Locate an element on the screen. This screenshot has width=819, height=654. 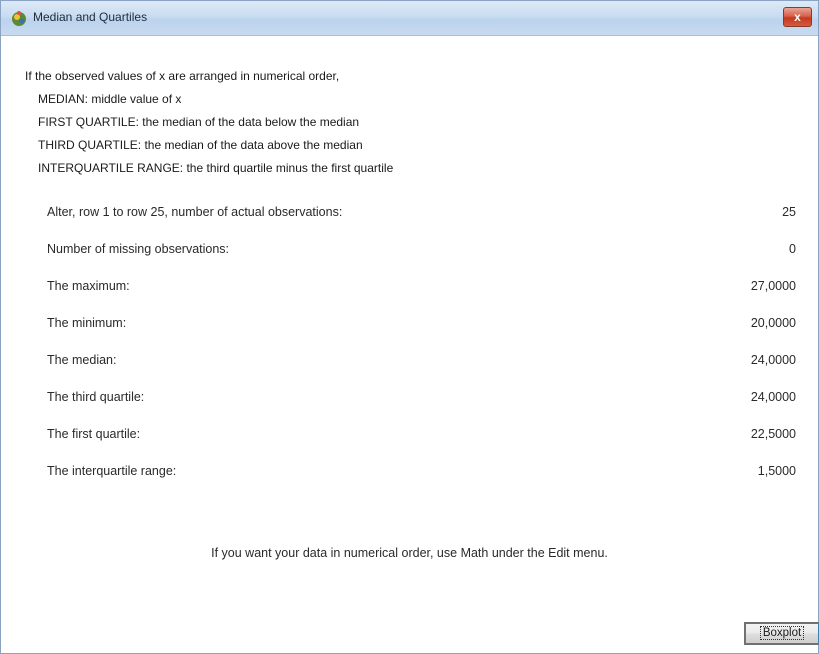
stat-value-median: 24,0000 is located at coordinates (773, 360).